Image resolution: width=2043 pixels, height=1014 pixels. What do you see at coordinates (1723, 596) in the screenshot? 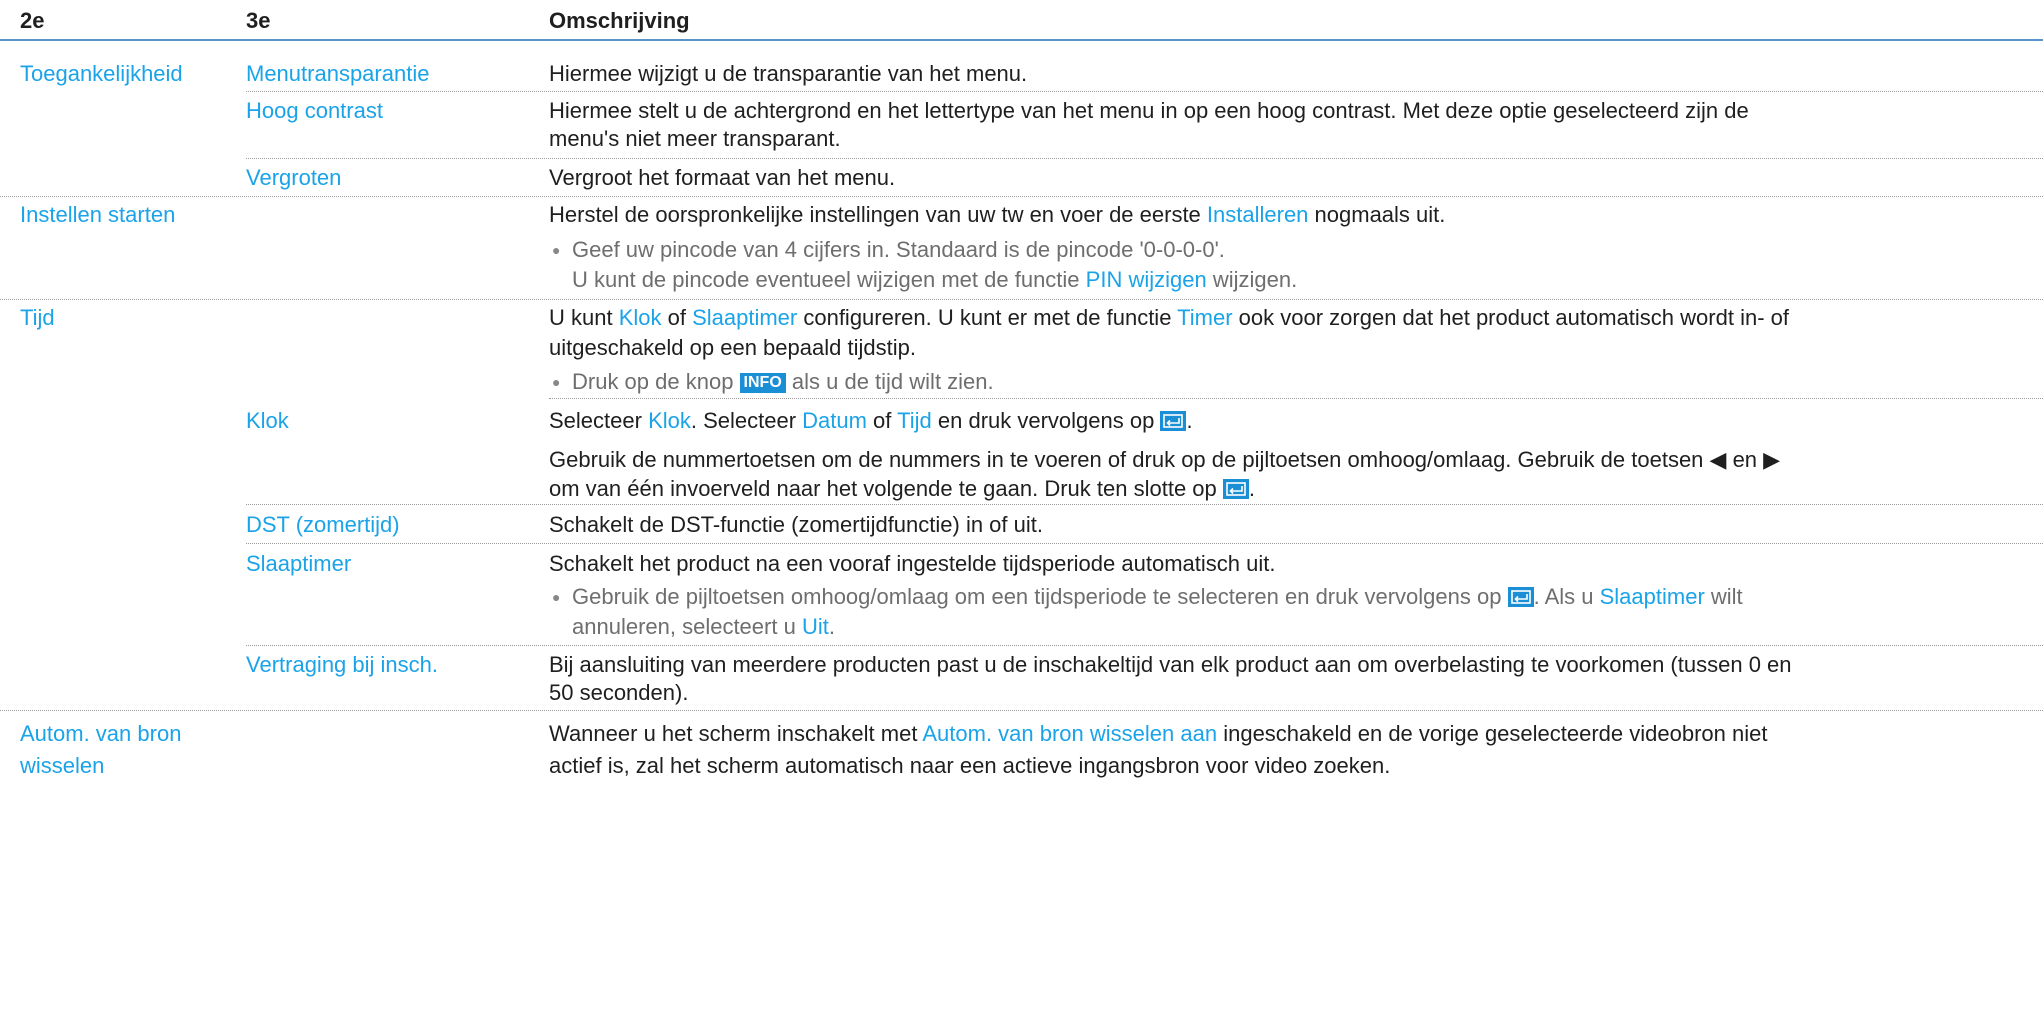
I see `text: wilt` at bounding box center [1723, 596].